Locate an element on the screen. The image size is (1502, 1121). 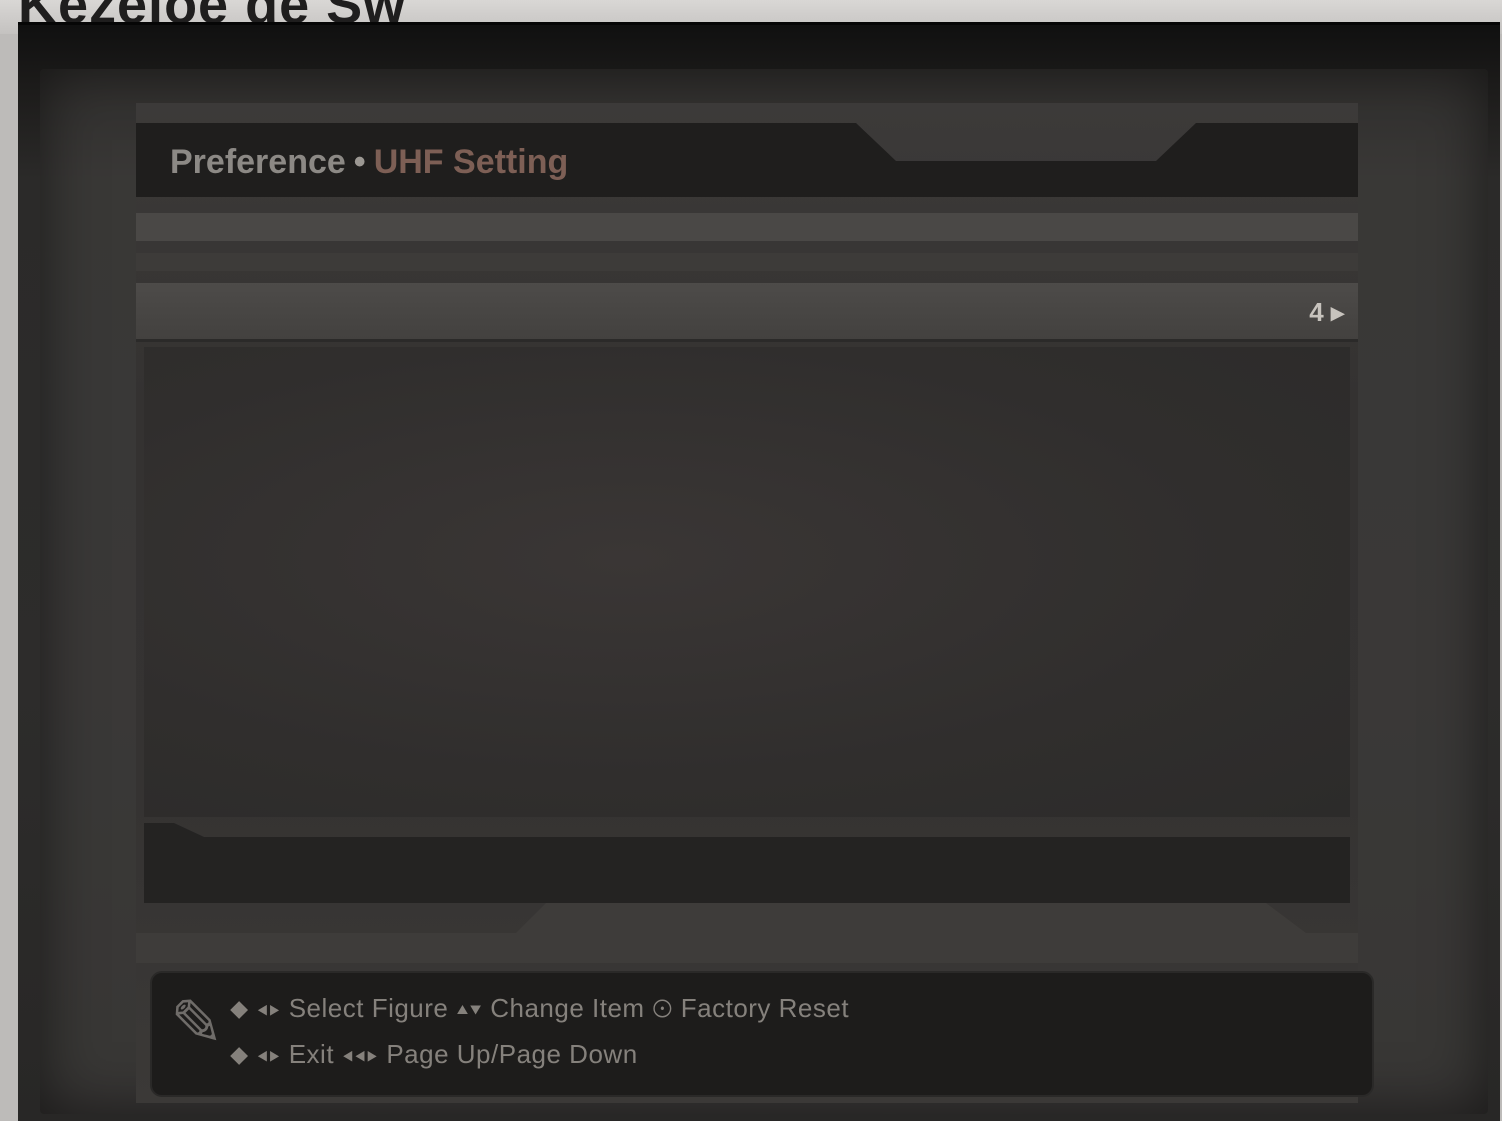
breadcrumb: Preference • UHF Setting is located at coordinates (369, 162).